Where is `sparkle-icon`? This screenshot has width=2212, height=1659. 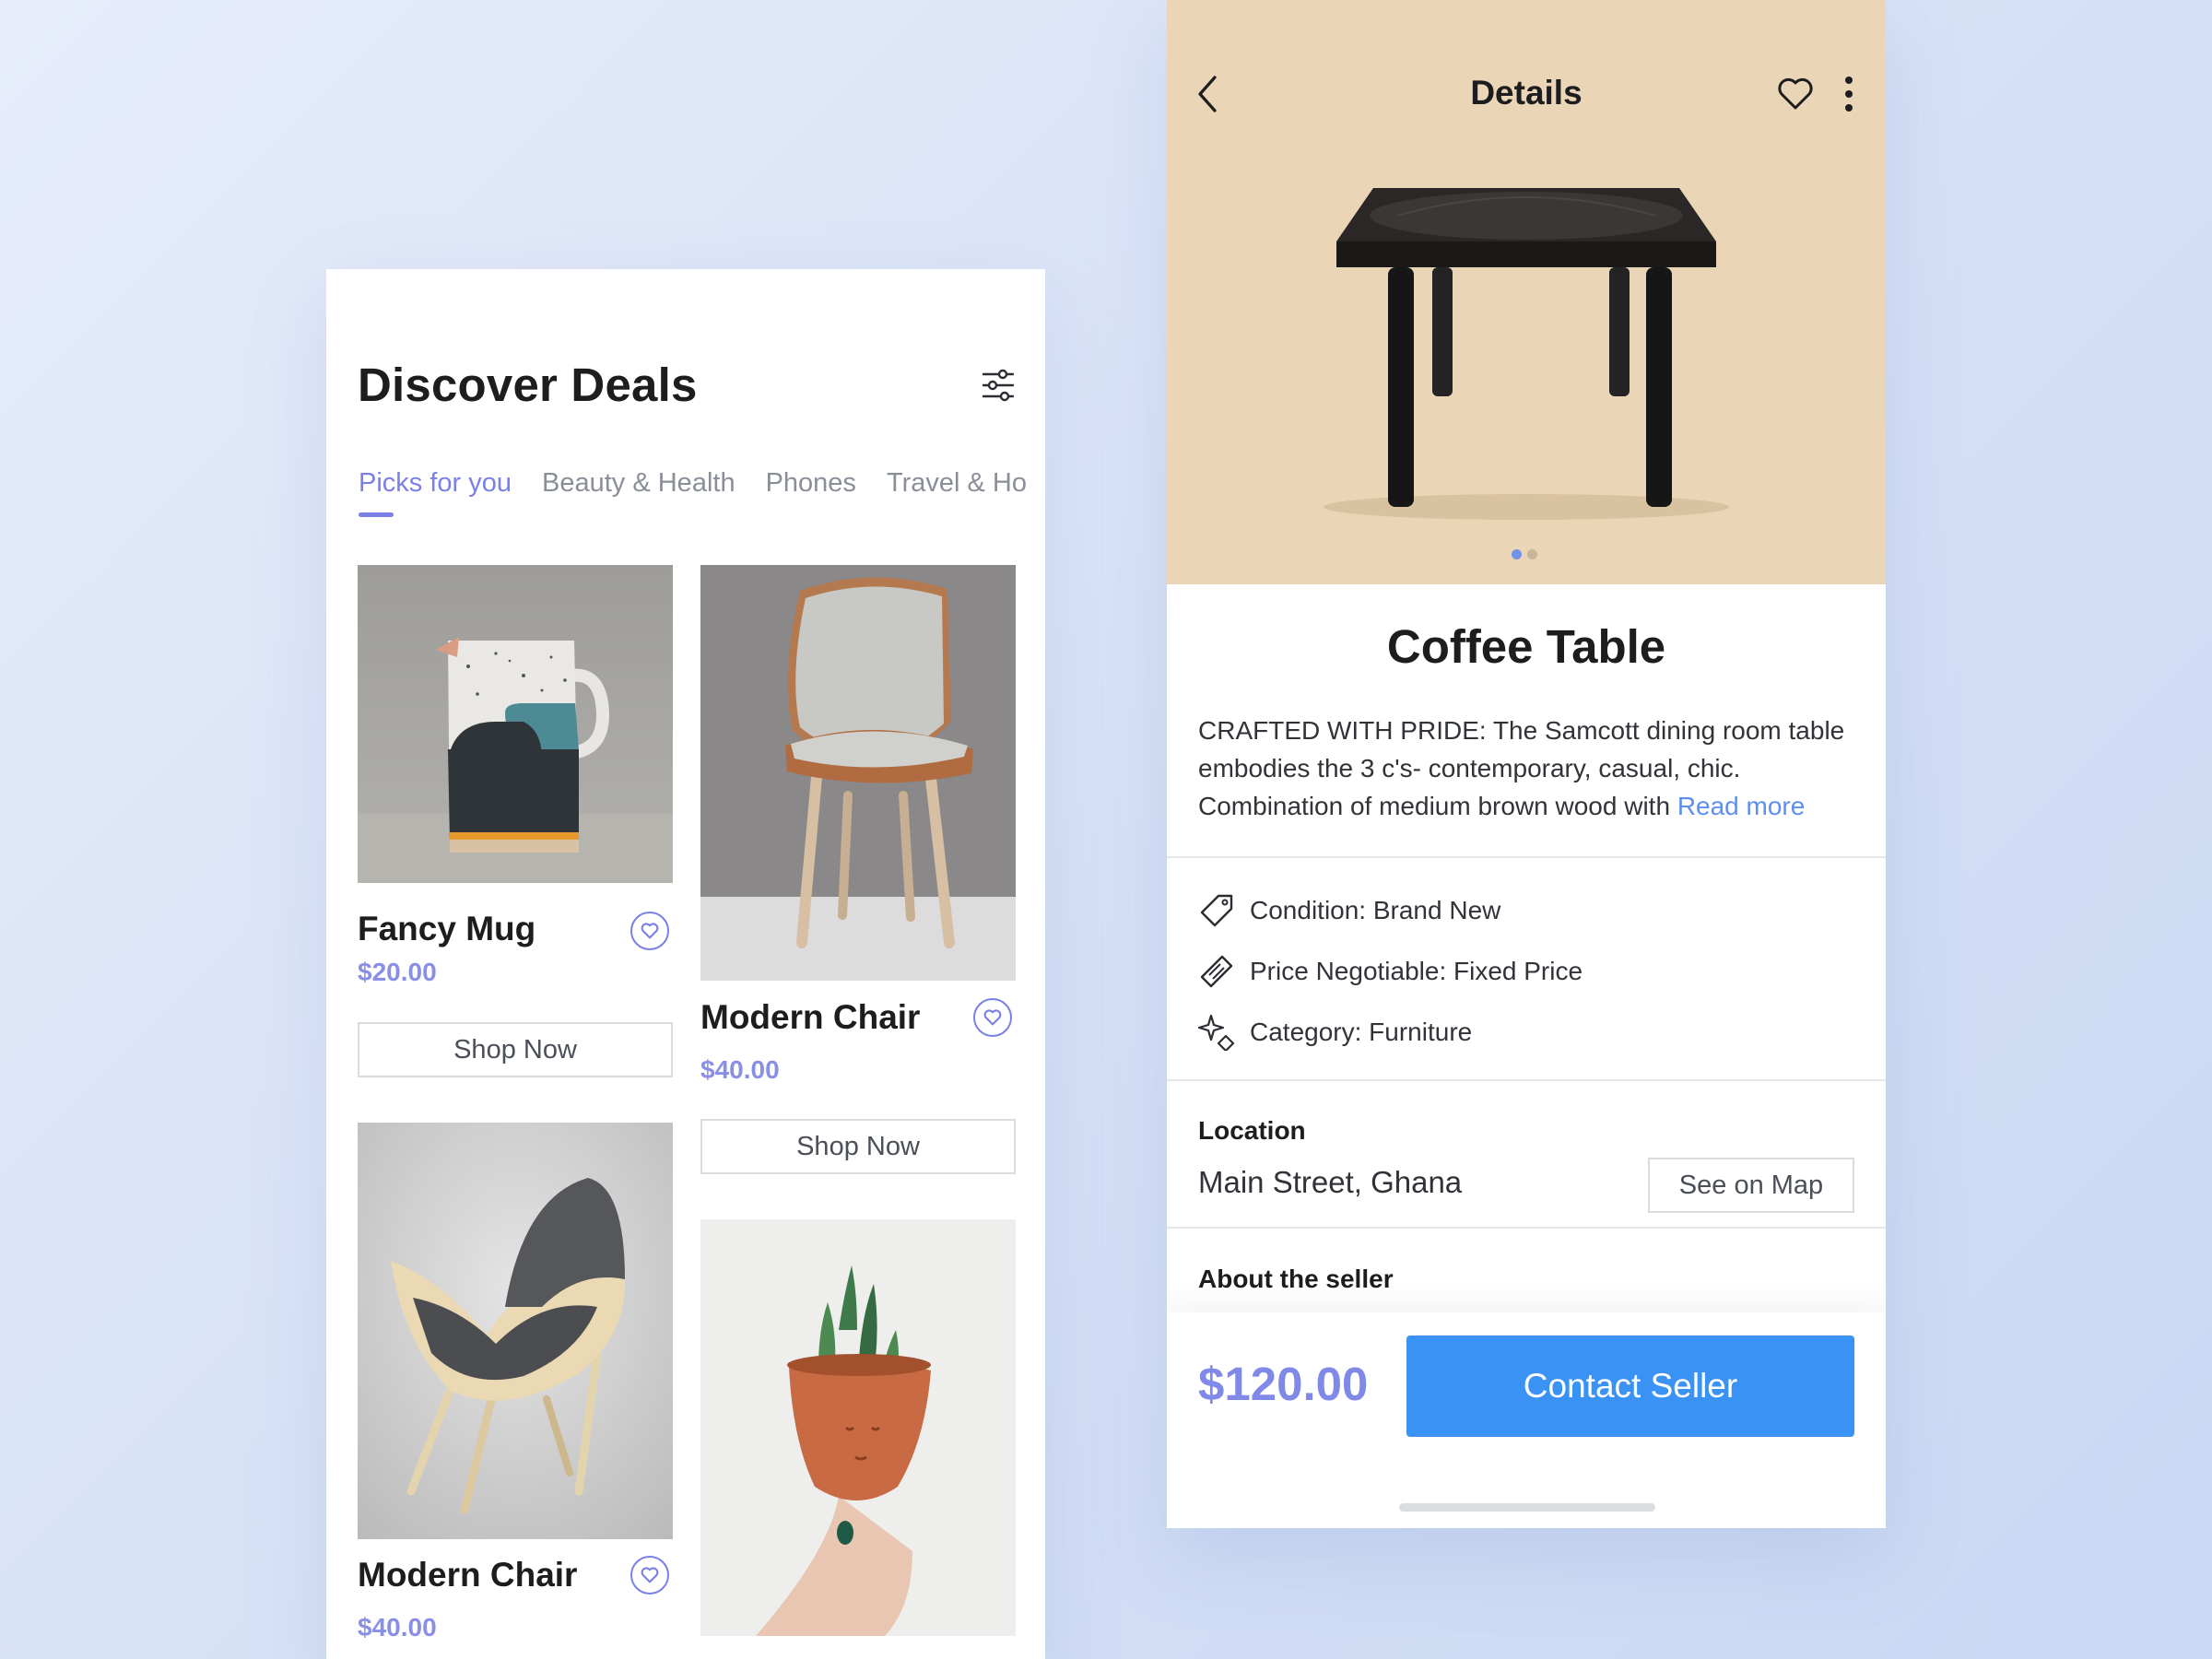 sparkle-icon is located at coordinates (1216, 1032).